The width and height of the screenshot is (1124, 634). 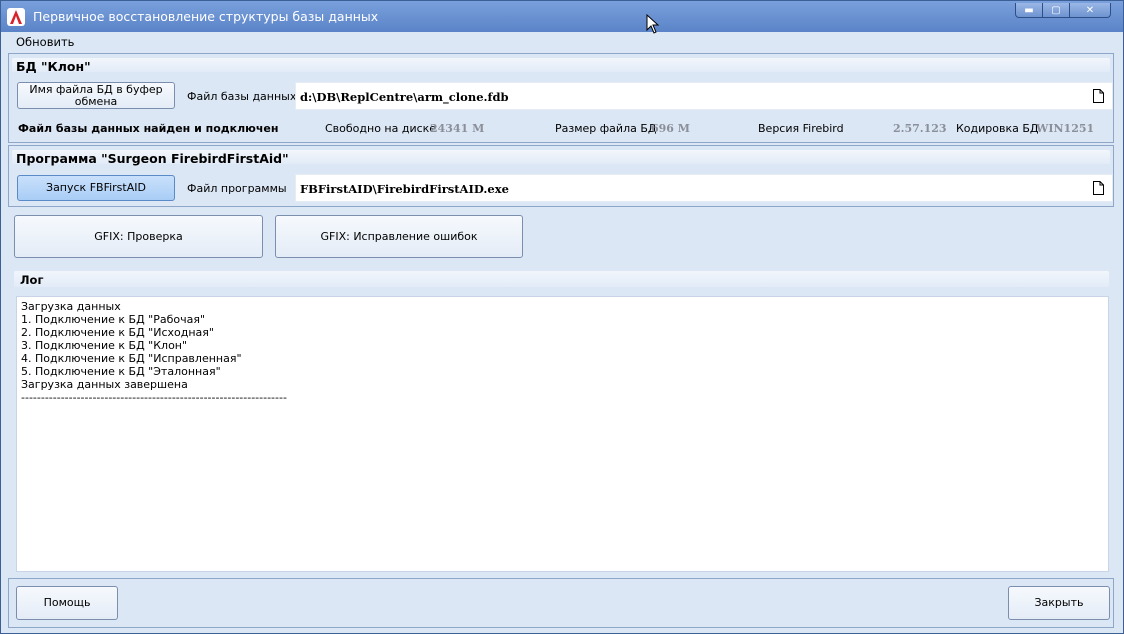 I want to click on log-line: Загрузка данных завершена, so click(x=104, y=384).